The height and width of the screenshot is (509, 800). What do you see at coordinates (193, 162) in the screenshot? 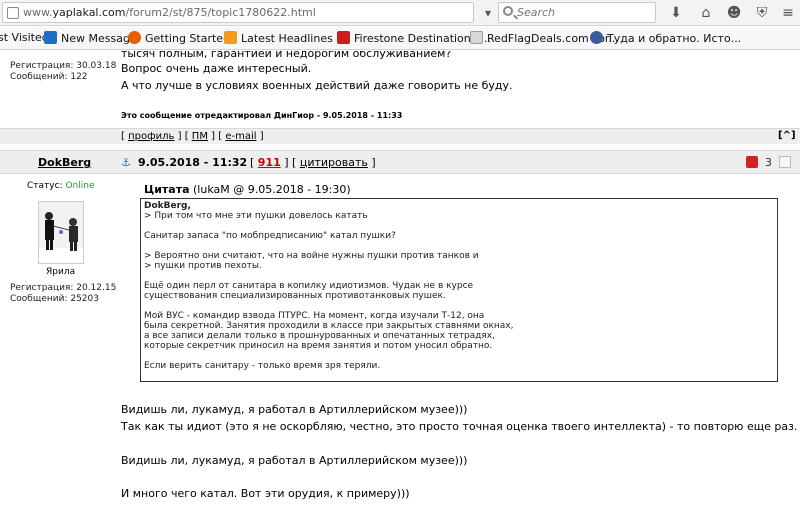
I see `post-datetime: 9.05.2018 - 11:32` at bounding box center [193, 162].